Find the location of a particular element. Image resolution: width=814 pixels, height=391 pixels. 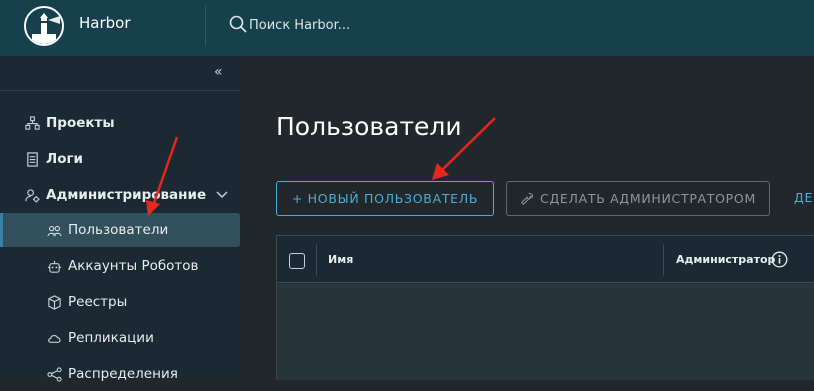

sidebar-item-label: Логи is located at coordinates (64, 159).